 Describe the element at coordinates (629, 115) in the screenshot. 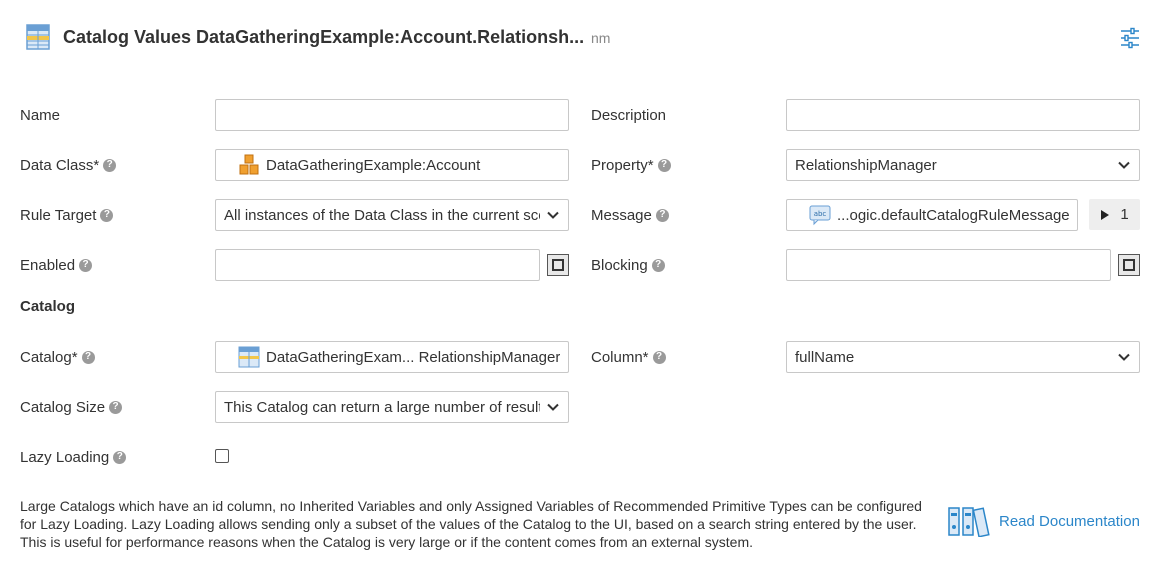

I see `description-label: Description` at that location.